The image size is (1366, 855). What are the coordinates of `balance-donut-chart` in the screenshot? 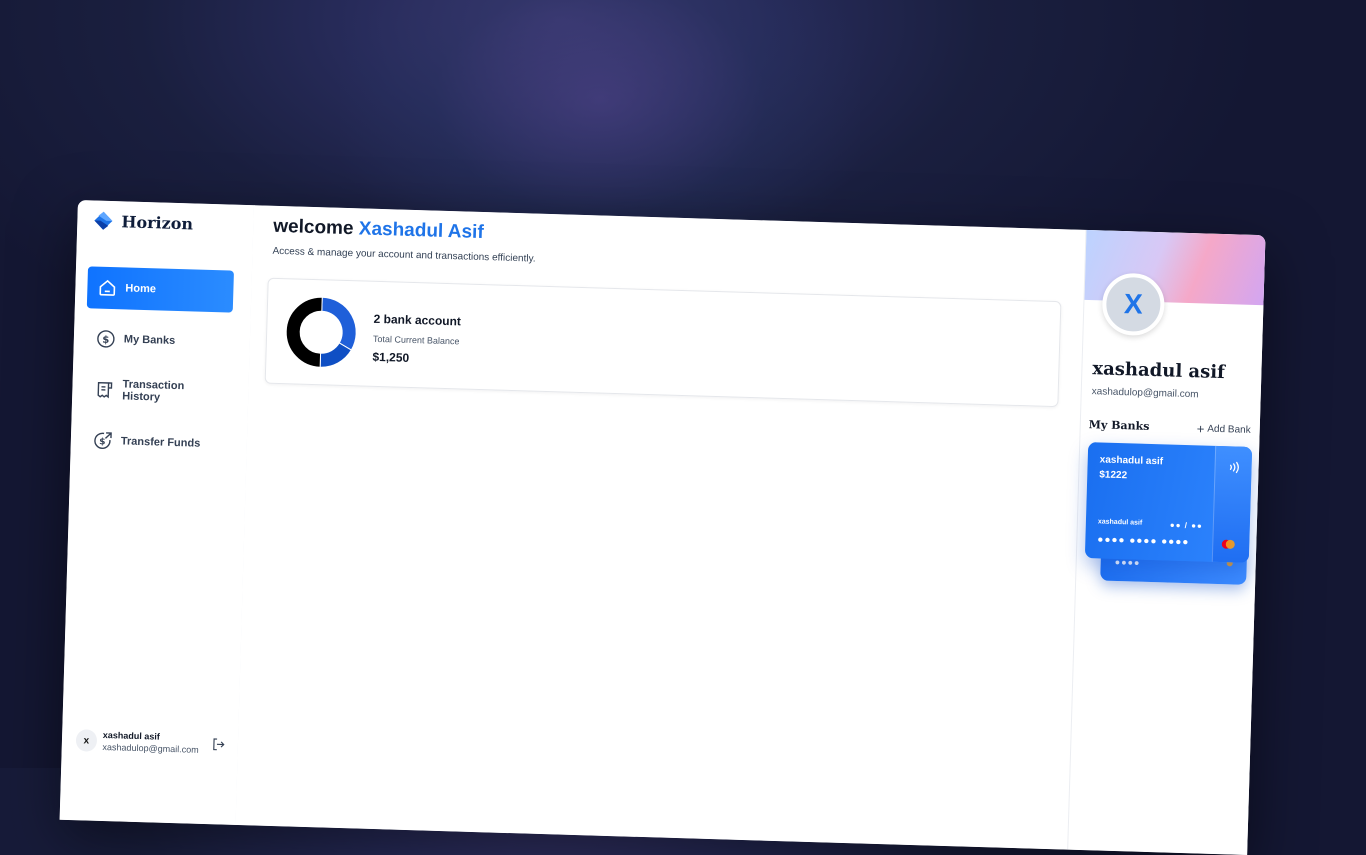 It's located at (321, 332).